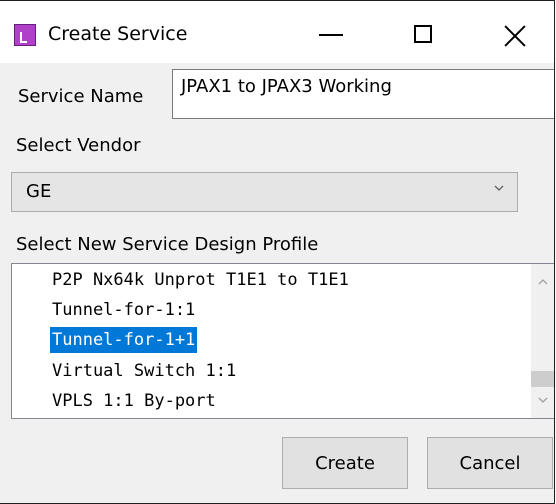 The height and width of the screenshot is (504, 556). Describe the element at coordinates (25, 35) in the screenshot. I see `app-icon` at that location.